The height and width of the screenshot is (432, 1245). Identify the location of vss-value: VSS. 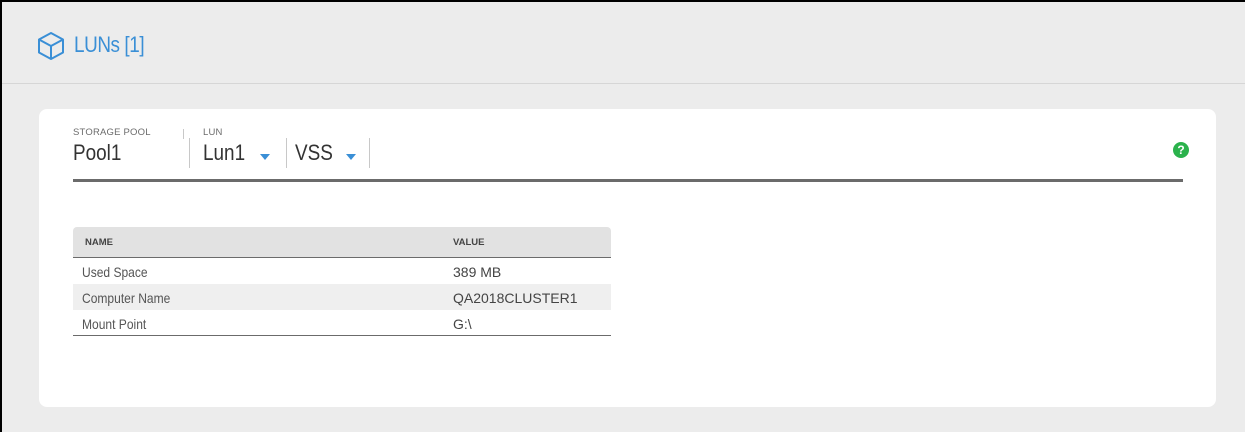
(314, 152).